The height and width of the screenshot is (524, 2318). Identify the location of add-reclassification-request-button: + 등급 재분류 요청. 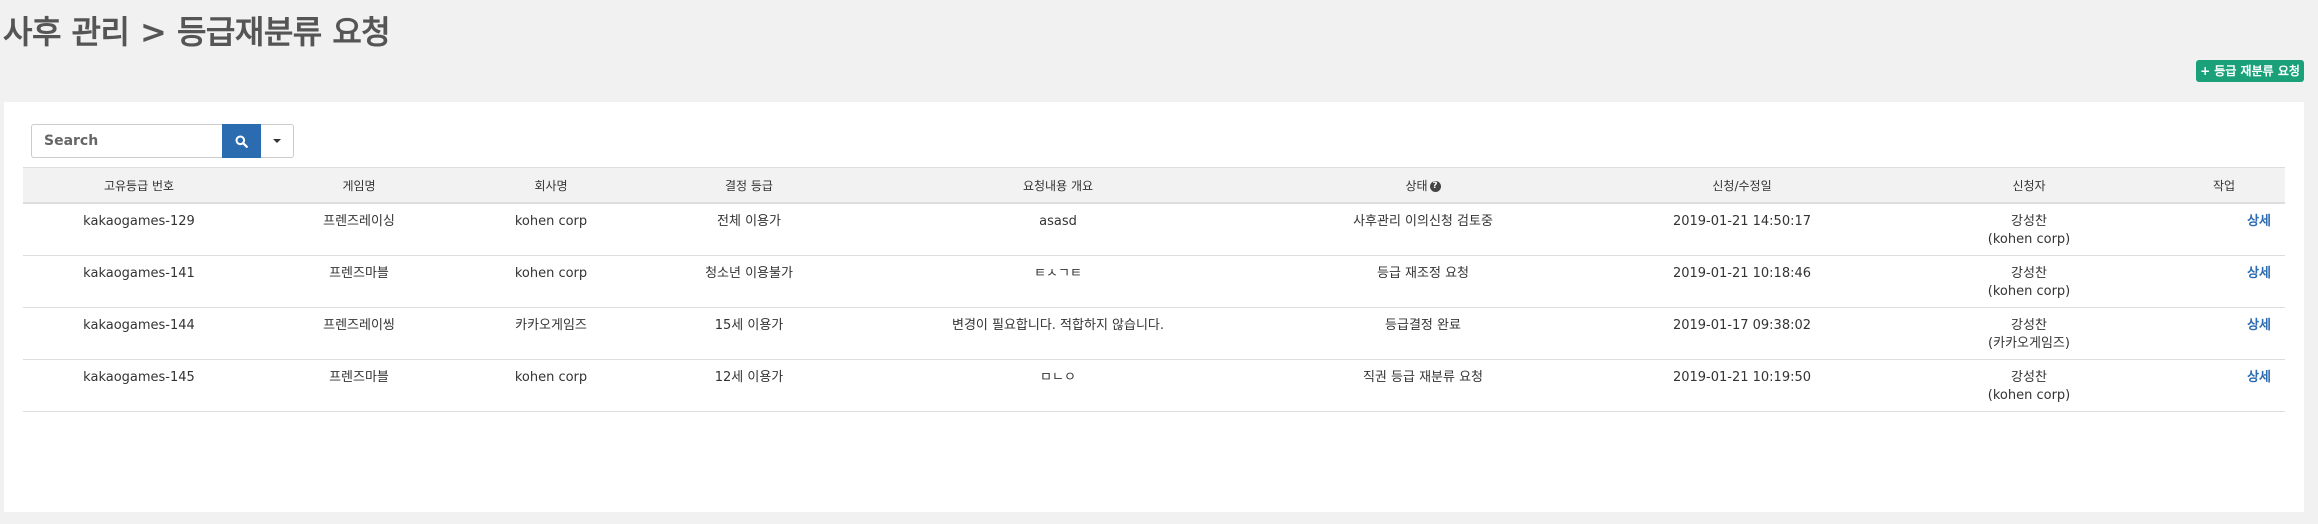
(2250, 71).